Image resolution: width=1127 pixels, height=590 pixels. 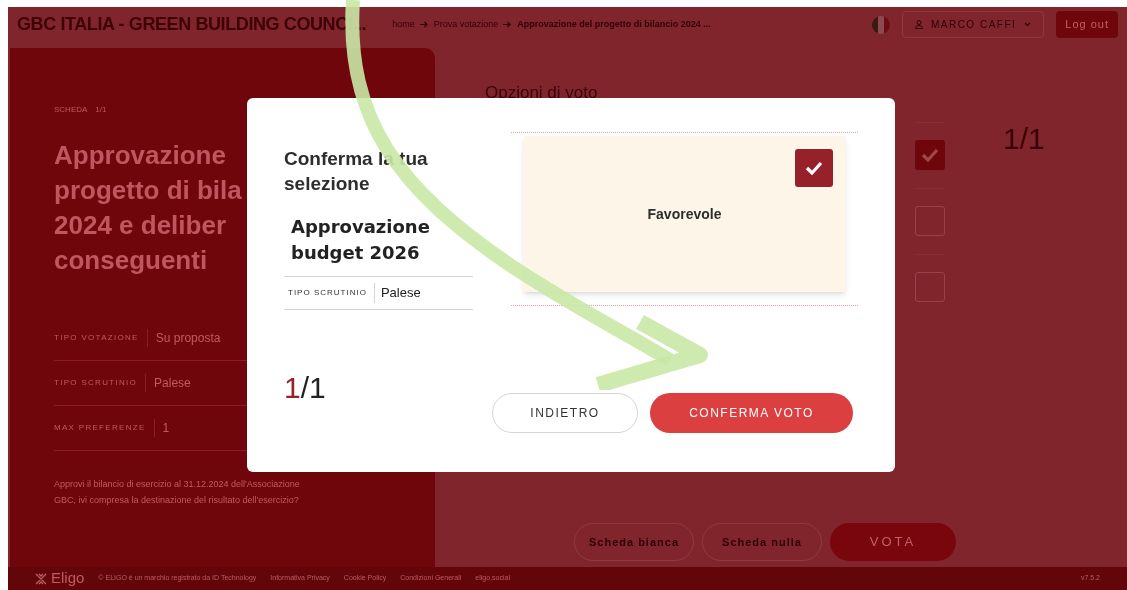 I want to click on options-counter: 1/1, so click(x=1024, y=138).